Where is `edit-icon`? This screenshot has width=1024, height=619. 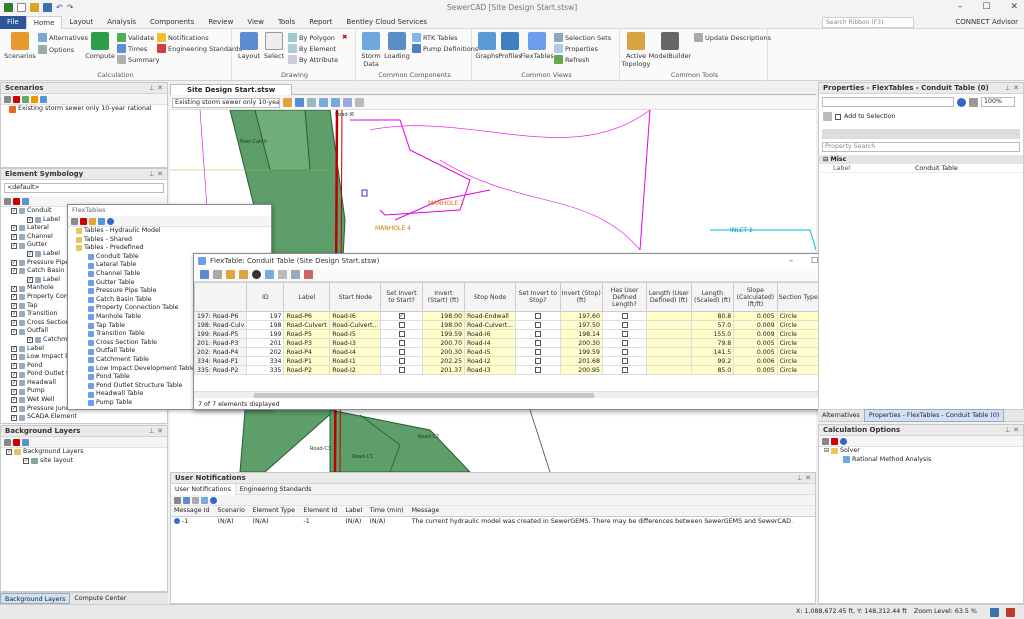
edit-icon is located at coordinates (25, 201).